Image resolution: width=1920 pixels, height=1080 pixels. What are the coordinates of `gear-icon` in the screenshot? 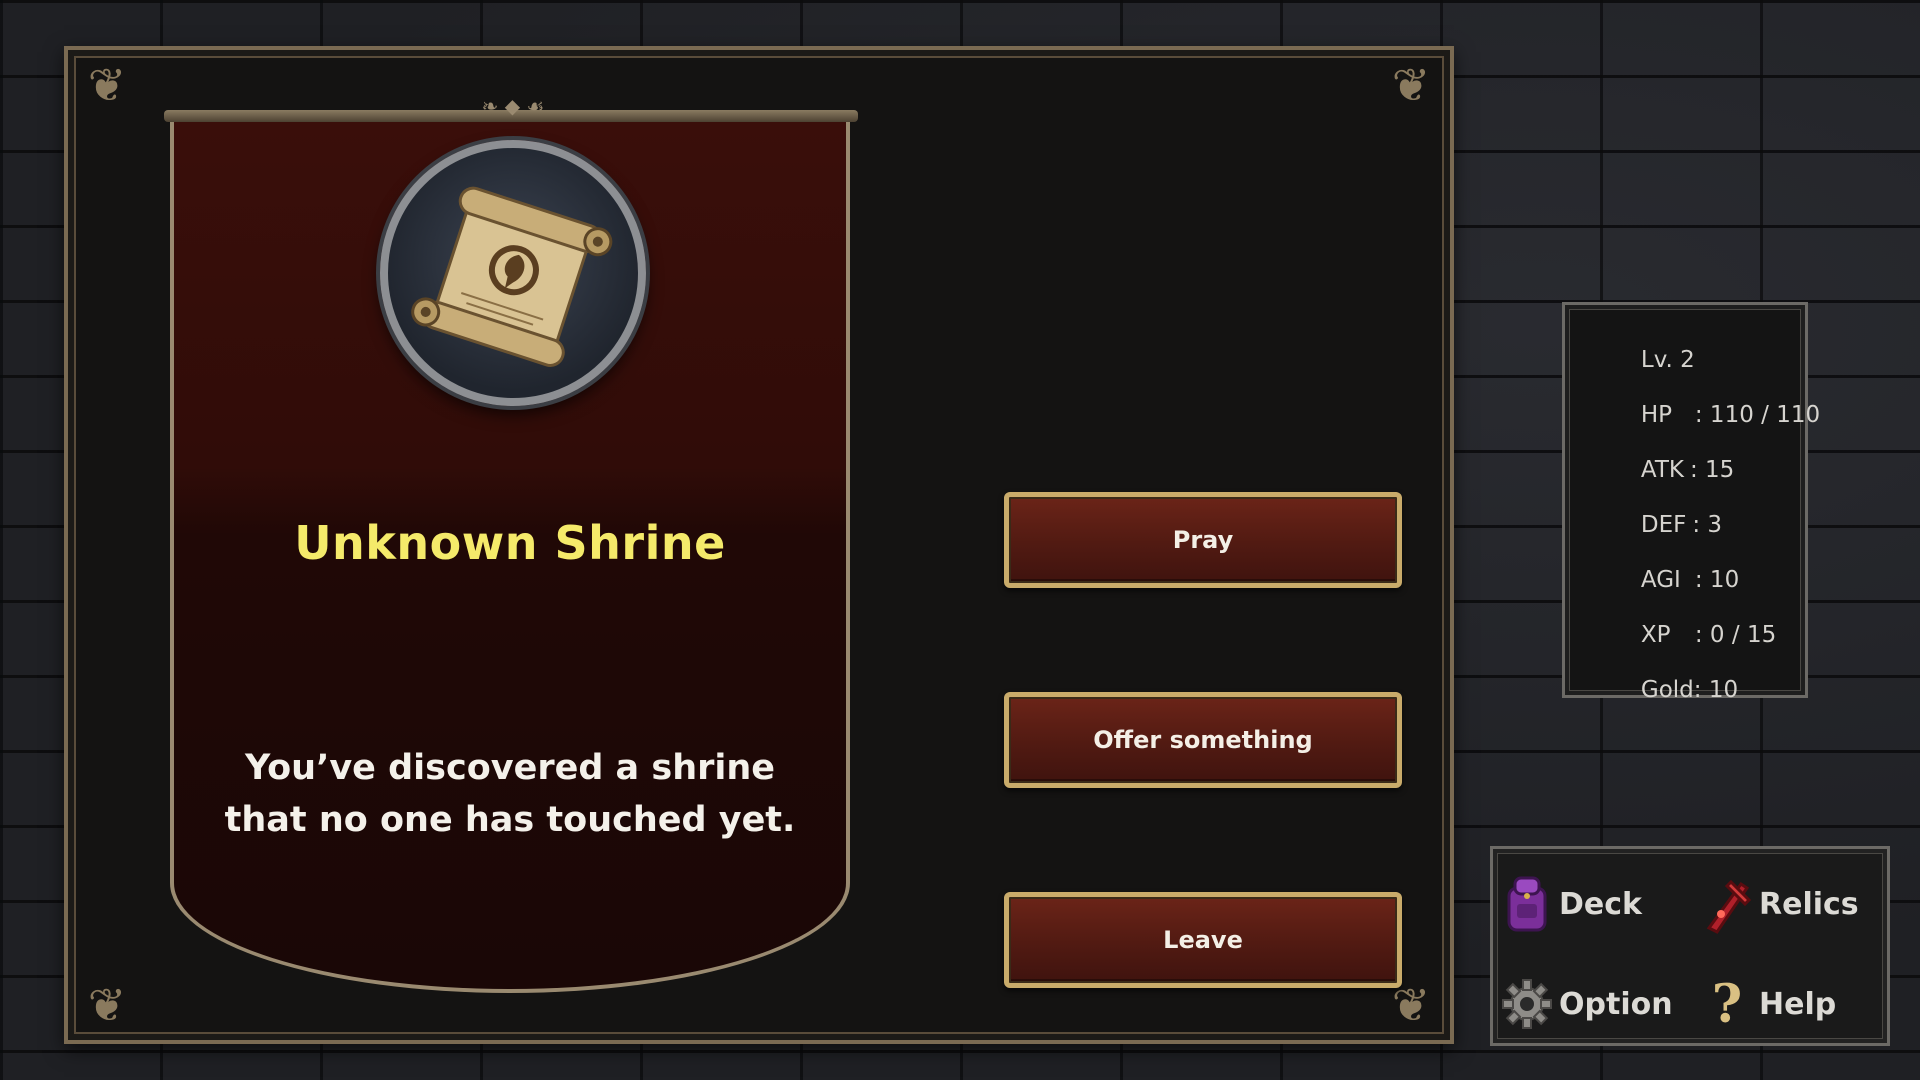 It's located at (1527, 1004).